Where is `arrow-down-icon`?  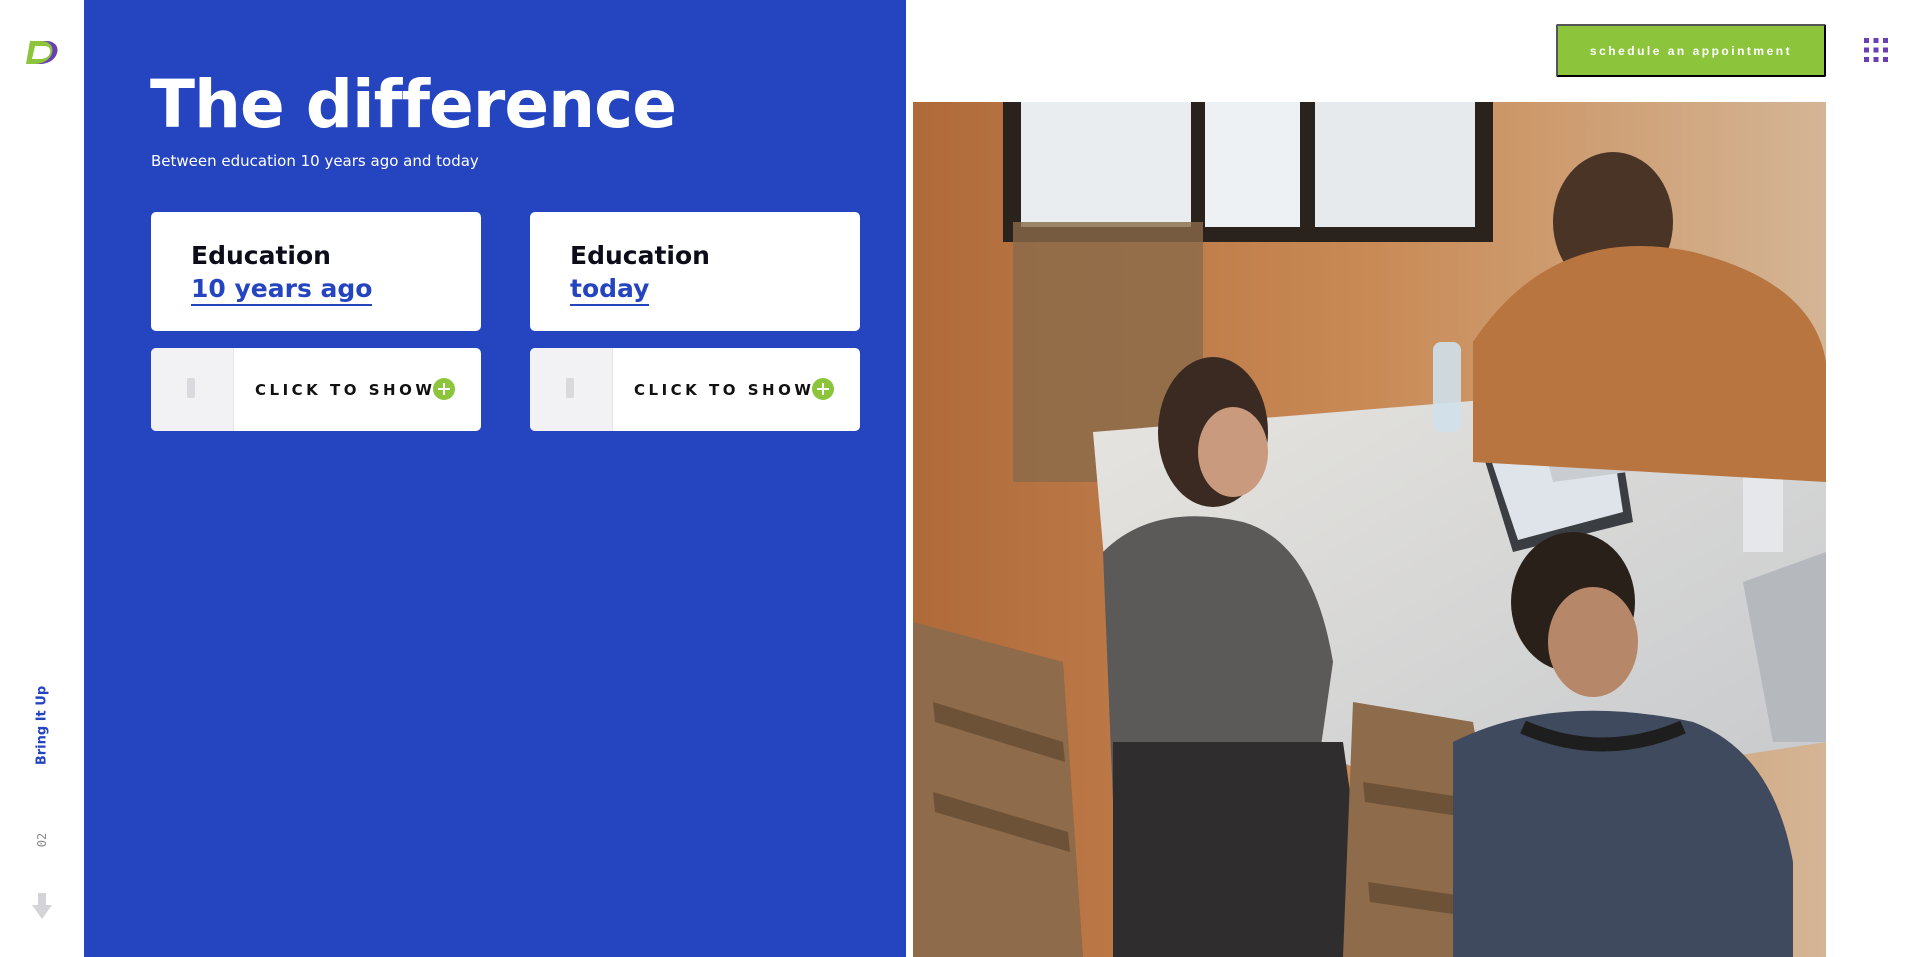 arrow-down-icon is located at coordinates (42, 906).